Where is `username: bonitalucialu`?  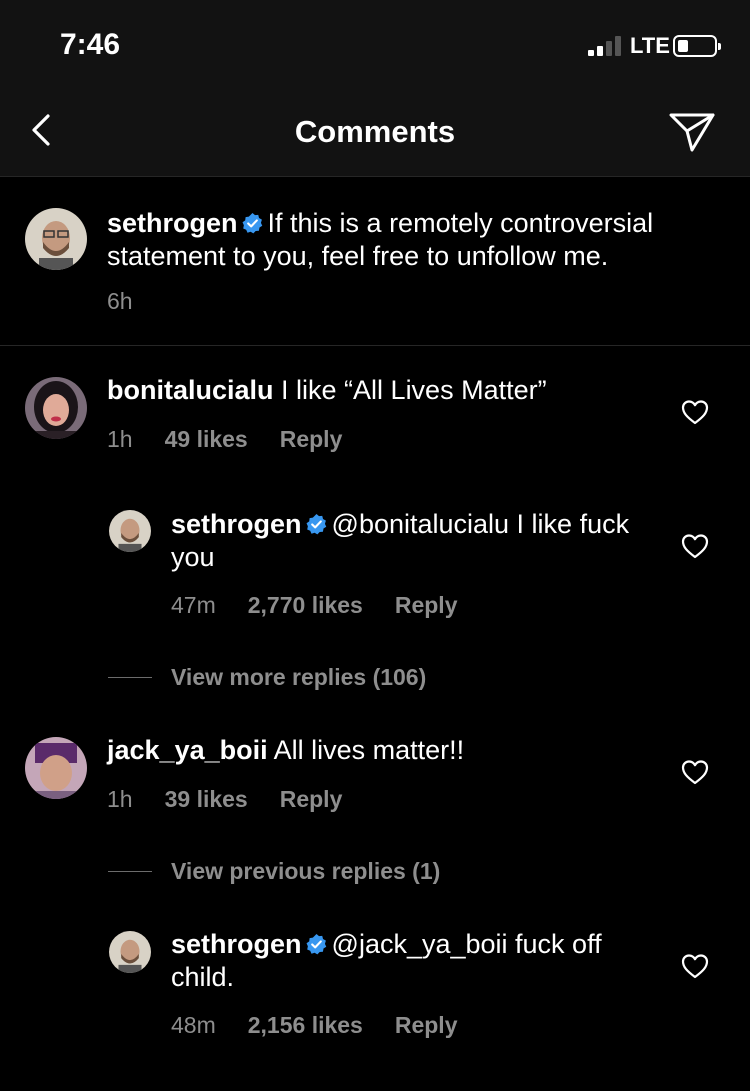 username: bonitalucialu is located at coordinates (190, 390).